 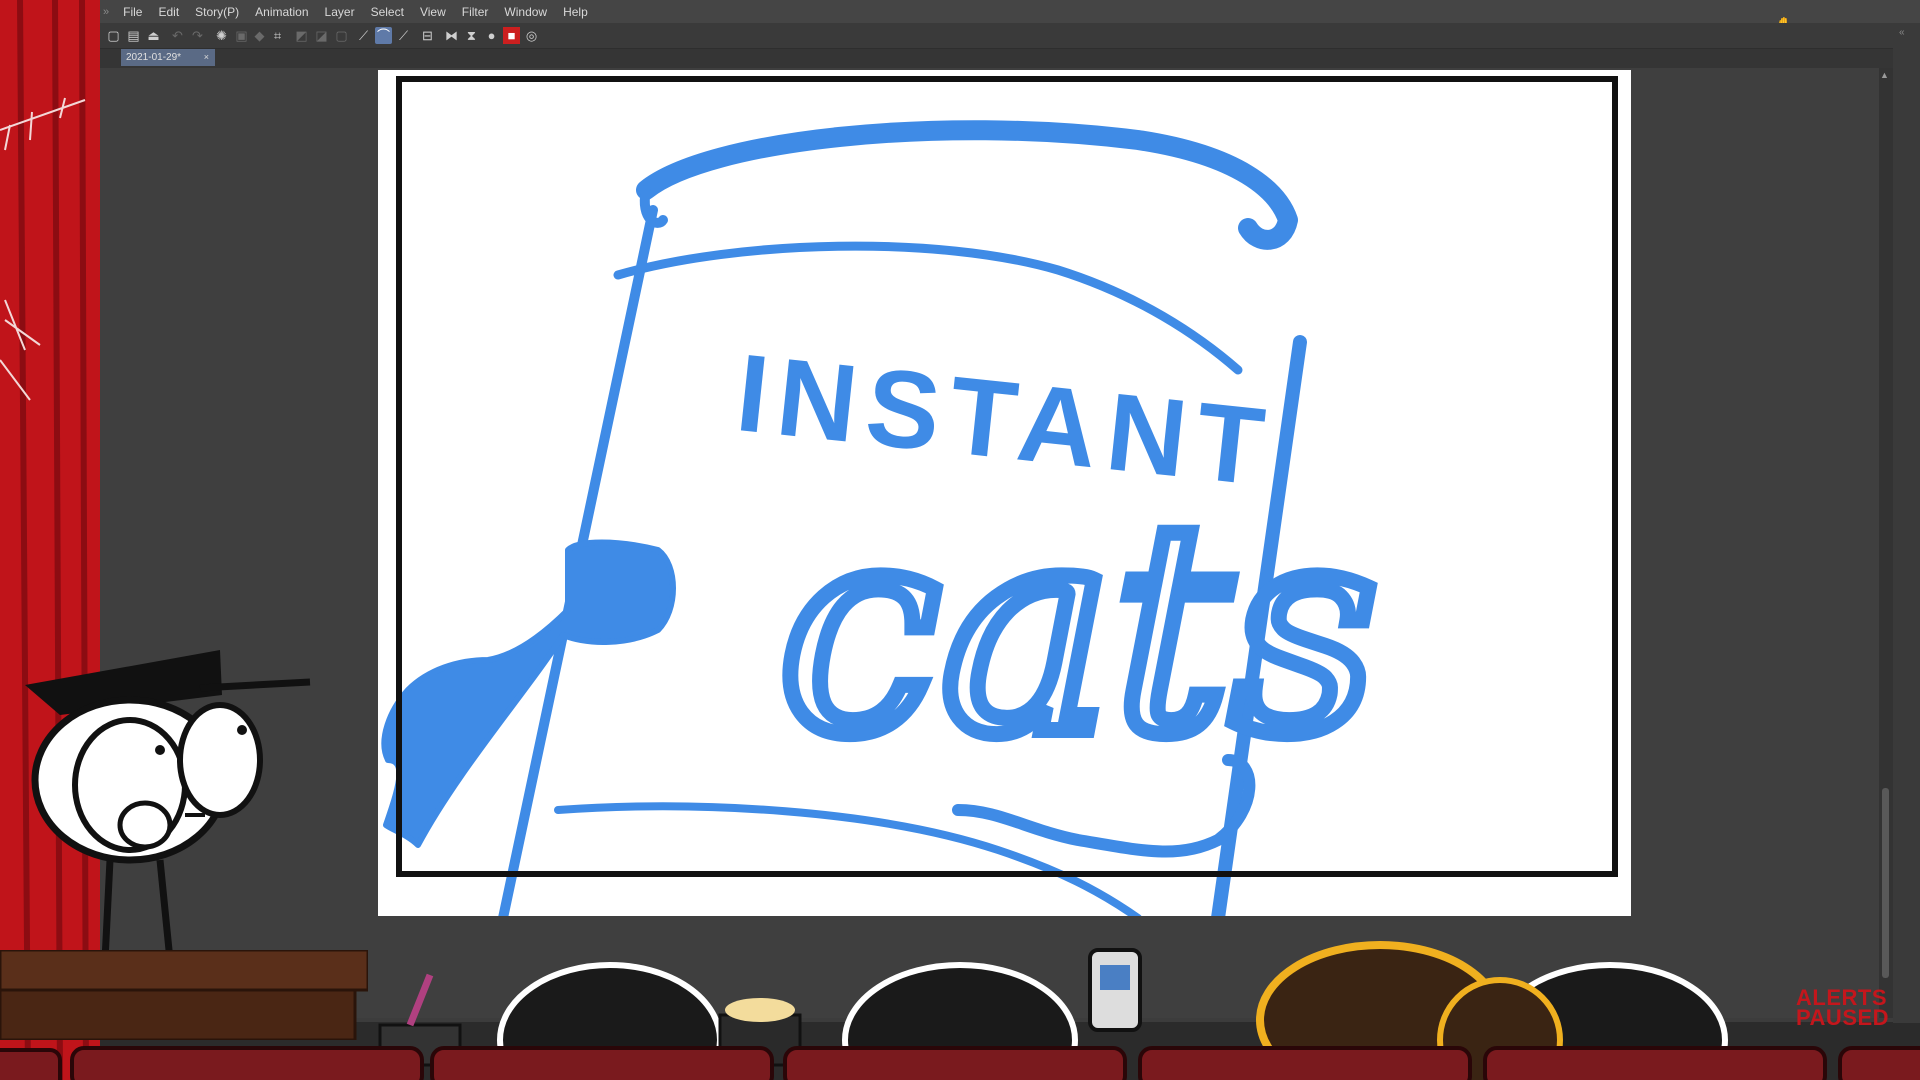 I want to click on alerts-line-2: PAUSED, so click(x=1843, y=1017).